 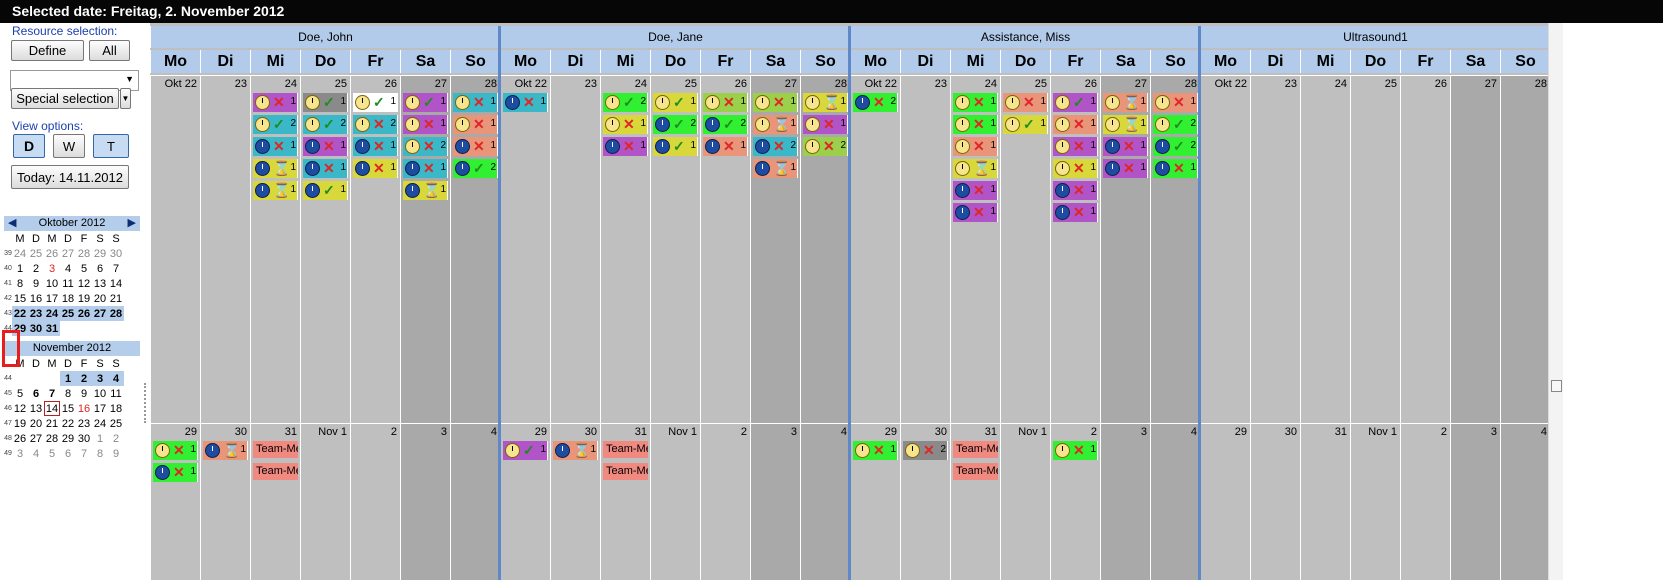 I want to click on day-cell: 26, so click(x=20, y=438).